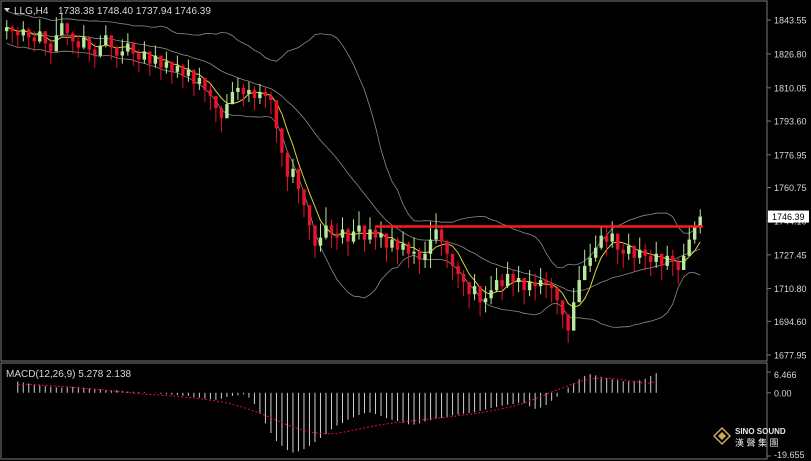 This screenshot has height=461, width=811. What do you see at coordinates (790, 255) in the screenshot?
I see `price-tick-label: 1727.45` at bounding box center [790, 255].